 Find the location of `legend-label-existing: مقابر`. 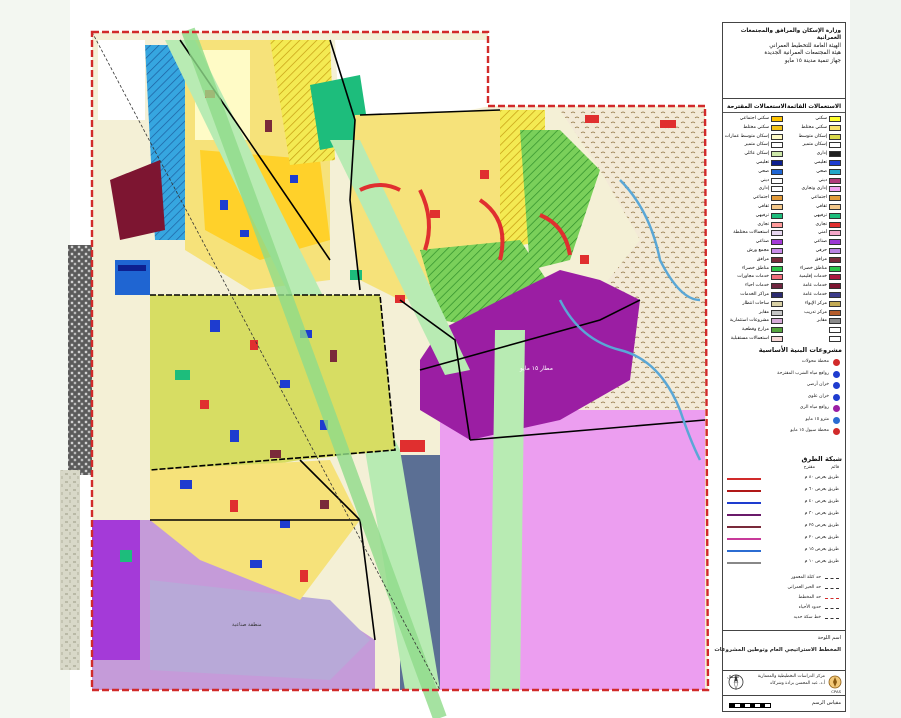

legend-label-existing: مقابر is located at coordinates (822, 321).